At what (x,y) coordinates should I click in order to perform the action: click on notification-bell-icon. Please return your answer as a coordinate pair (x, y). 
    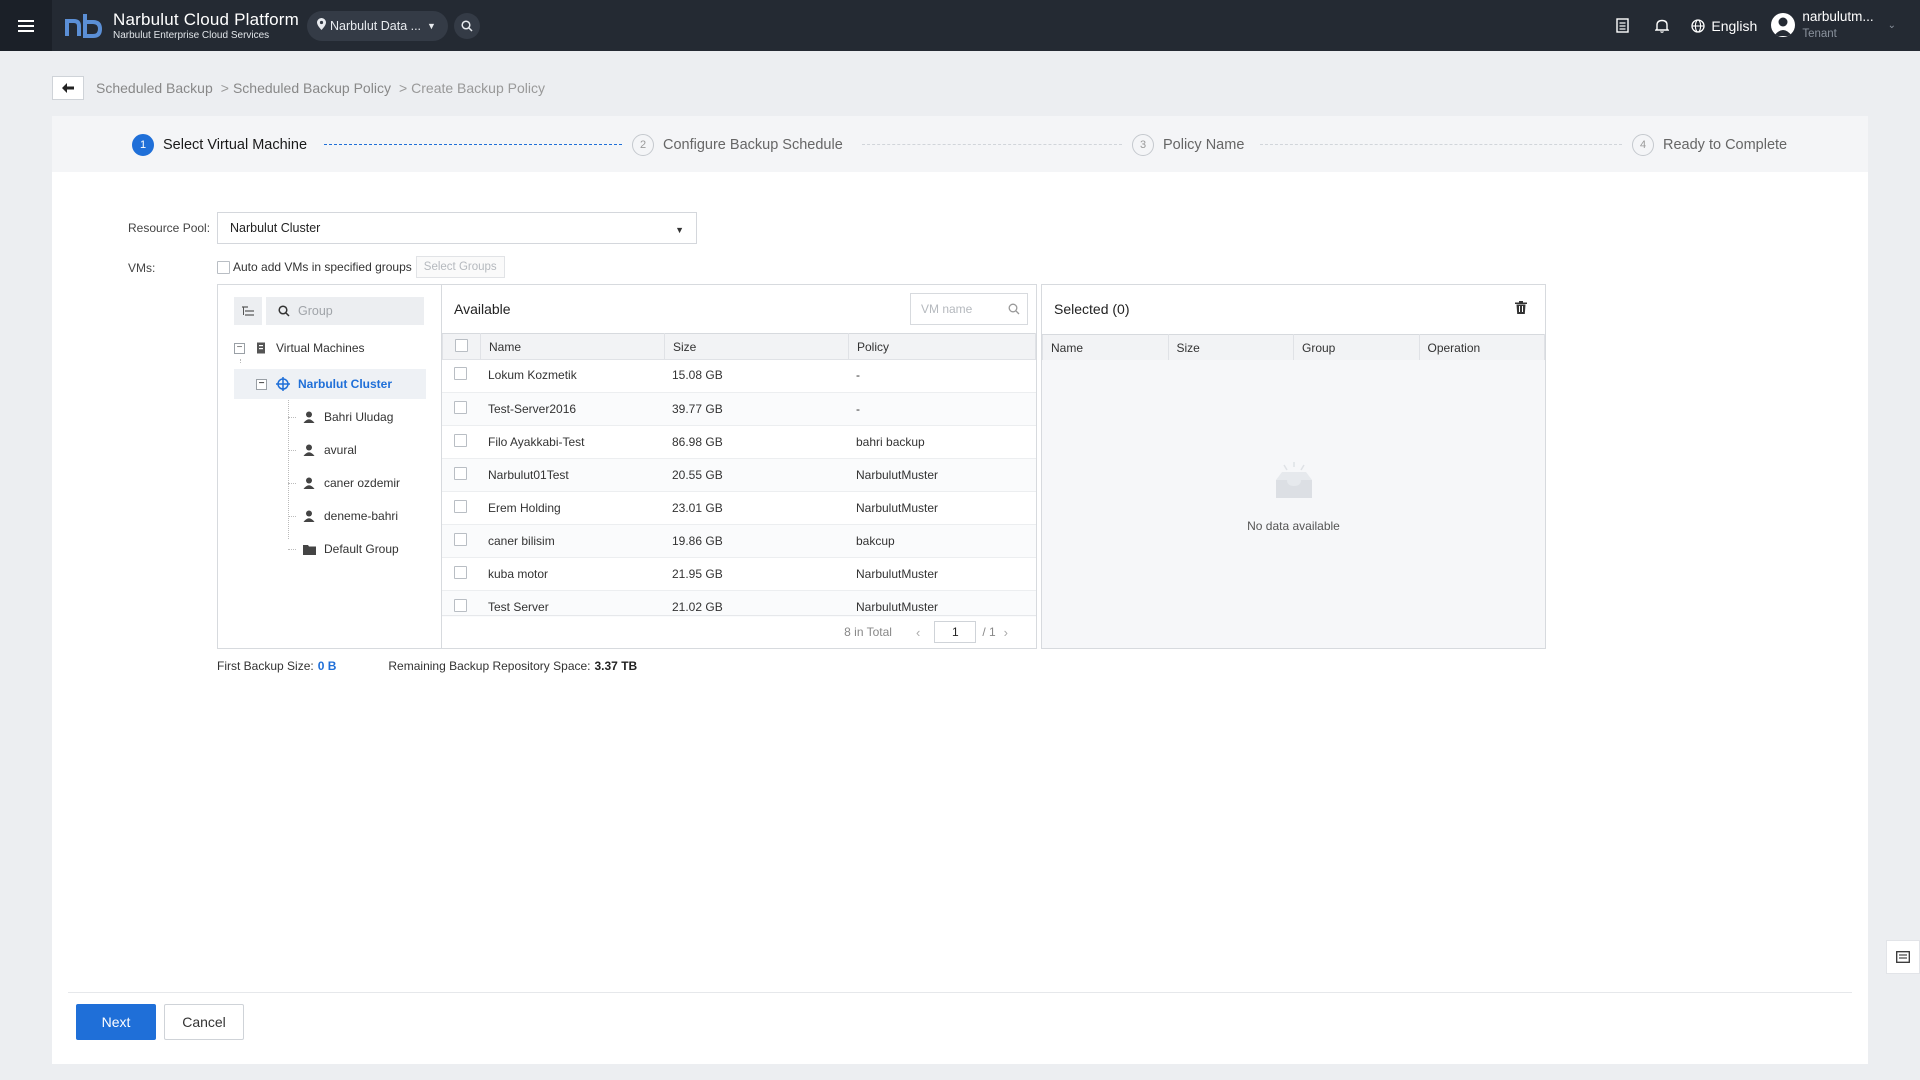
    Looking at the image, I should click on (1662, 26).